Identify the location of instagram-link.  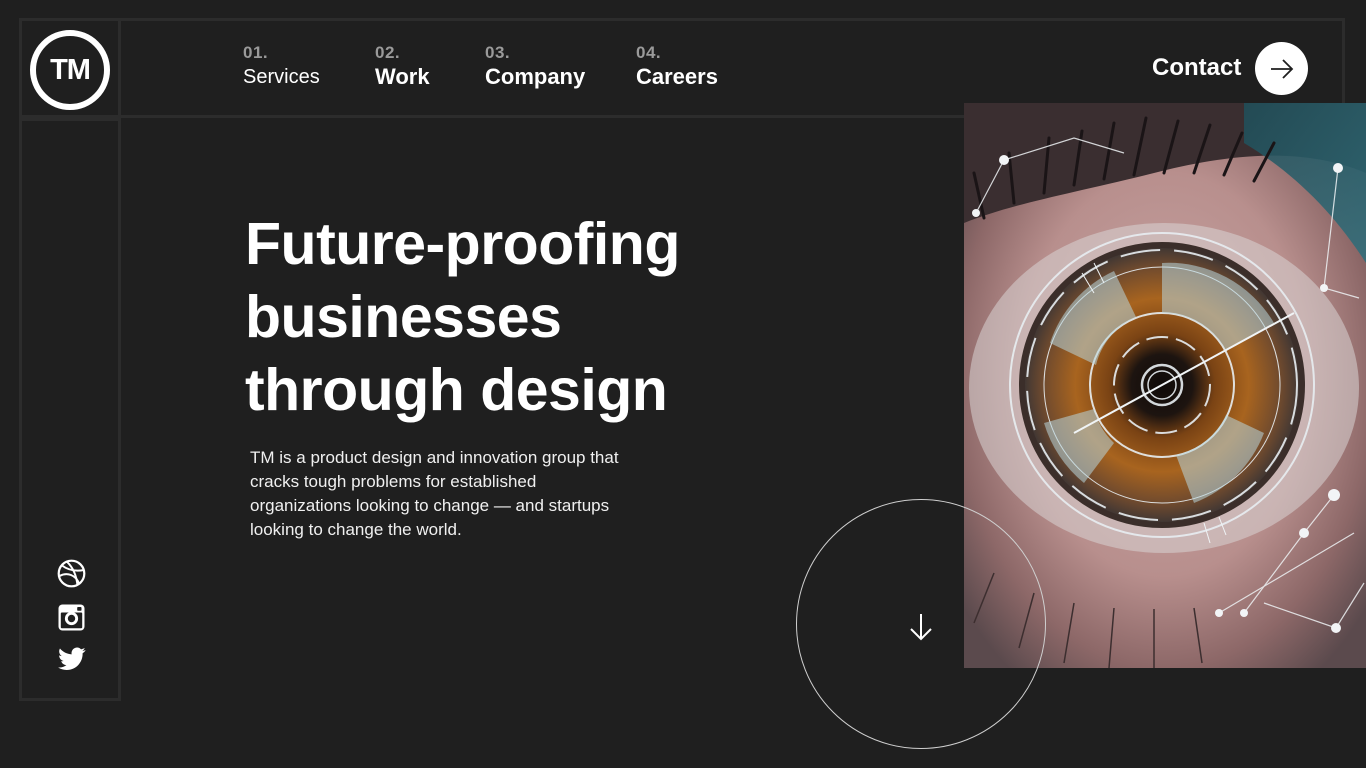
(71, 617).